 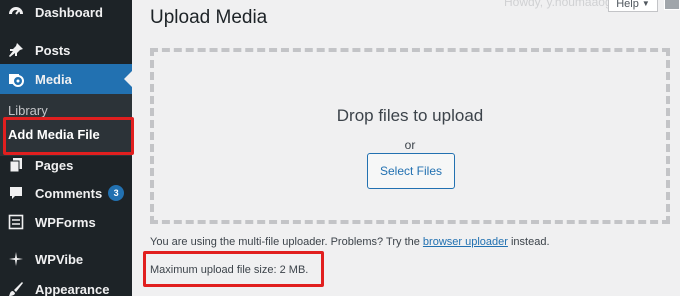 What do you see at coordinates (16, 222) in the screenshot?
I see `form-icon` at bounding box center [16, 222].